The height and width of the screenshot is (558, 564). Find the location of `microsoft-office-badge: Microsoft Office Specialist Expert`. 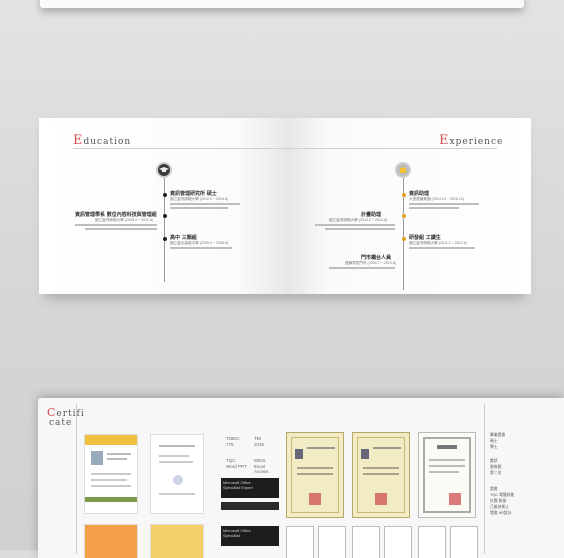

microsoft-office-badge: Microsoft Office Specialist Expert is located at coordinates (250, 488).